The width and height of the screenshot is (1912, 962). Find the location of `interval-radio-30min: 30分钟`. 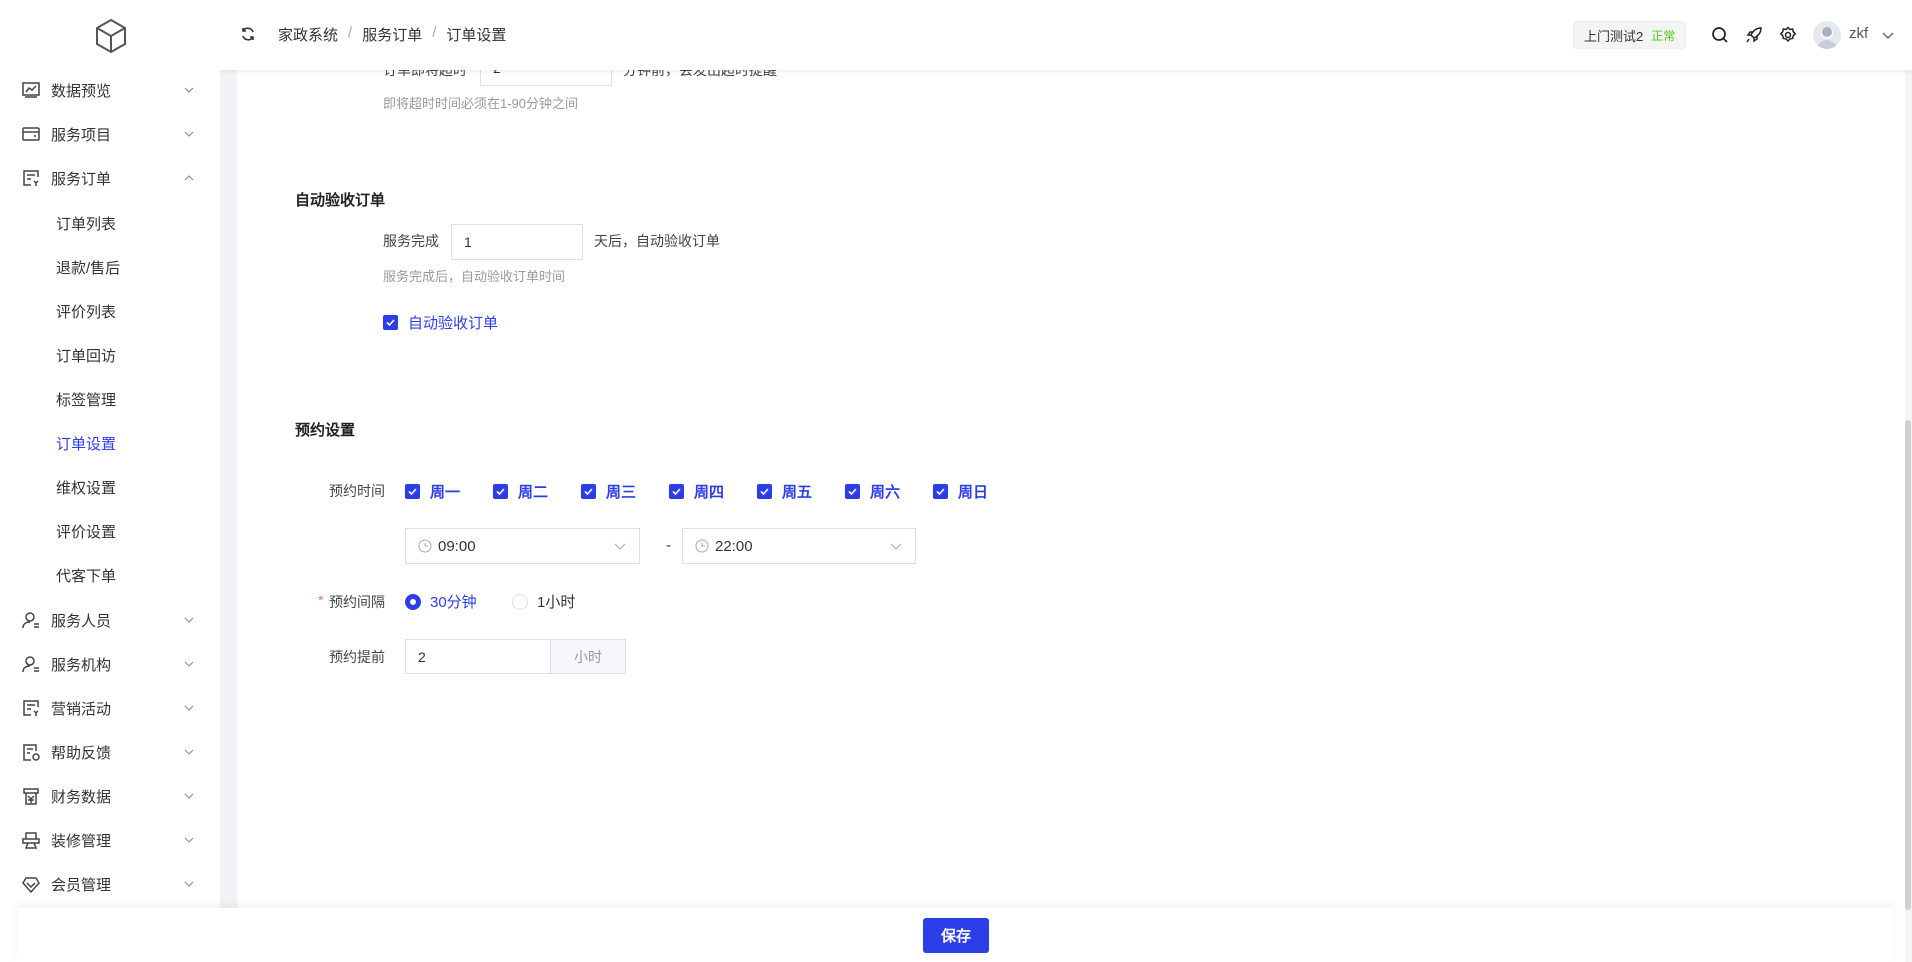

interval-radio-30min: 30分钟 is located at coordinates (441, 601).